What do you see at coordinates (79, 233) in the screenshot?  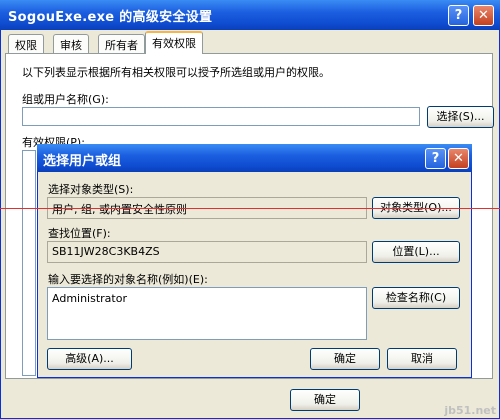 I see `location-label: 查找位置(F):` at bounding box center [79, 233].